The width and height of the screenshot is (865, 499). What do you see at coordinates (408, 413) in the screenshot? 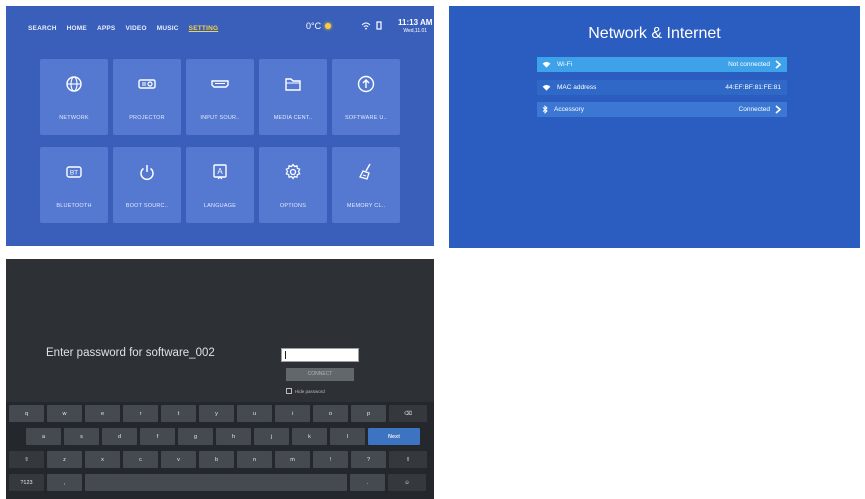
I see `backspace-key: ⌫` at bounding box center [408, 413].